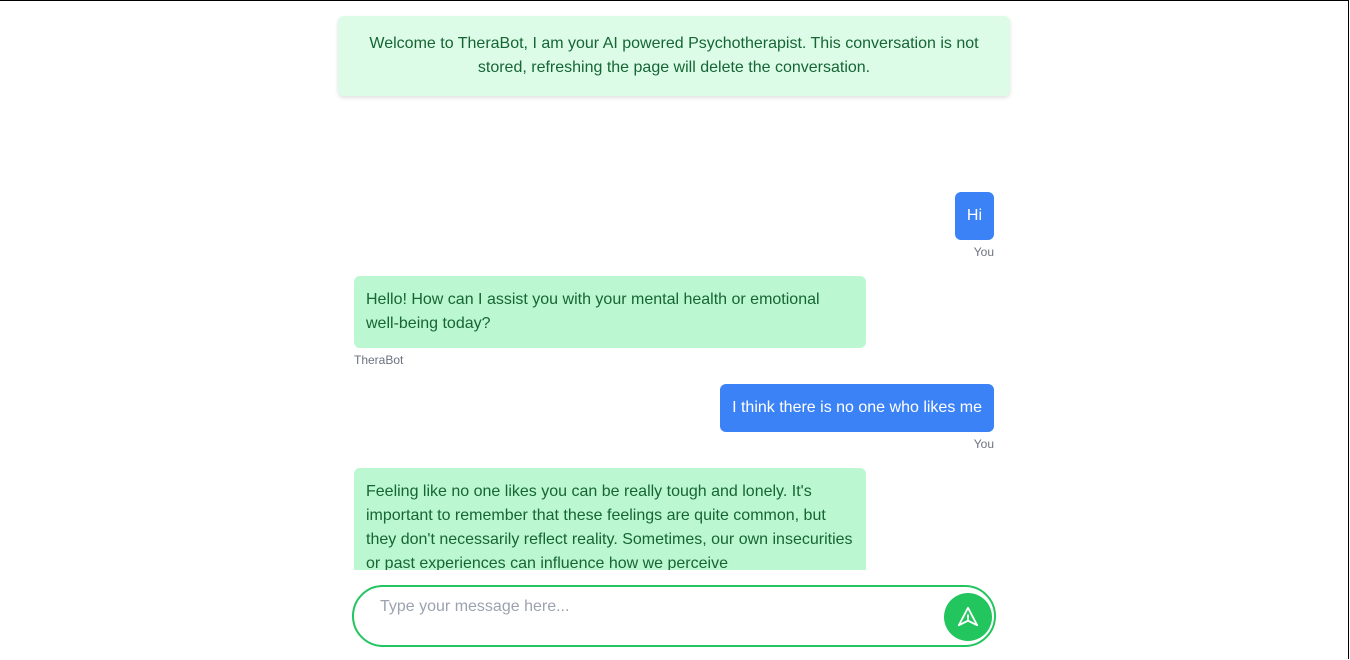 The height and width of the screenshot is (660, 1350). Describe the element at coordinates (857, 408) in the screenshot. I see `user-message: I think there is no one who likes me` at that location.